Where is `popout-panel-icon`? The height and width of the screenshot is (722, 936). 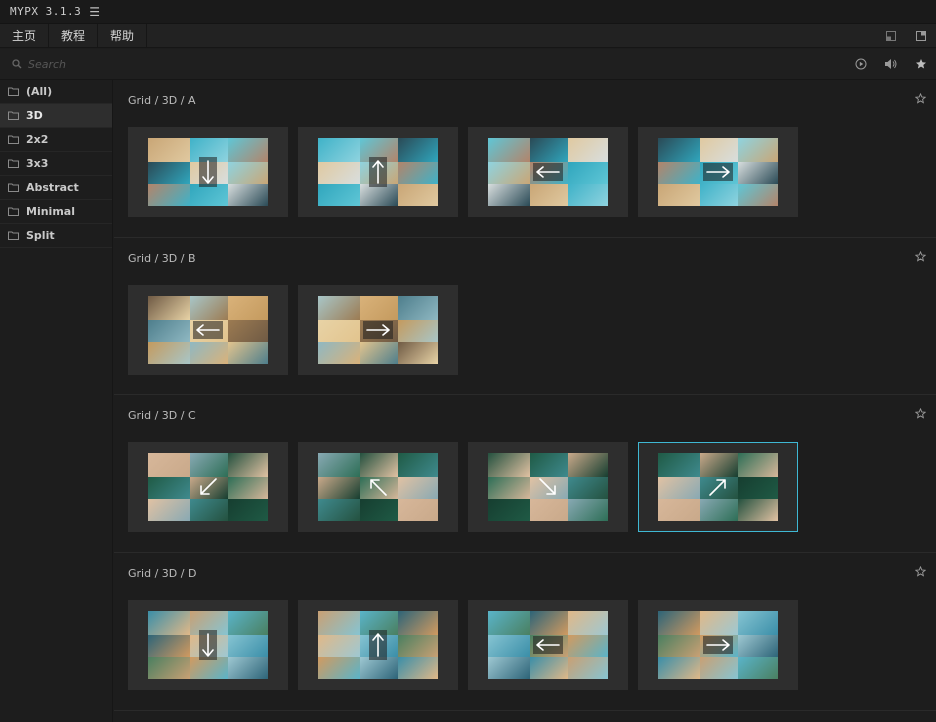 popout-panel-icon is located at coordinates (921, 35).